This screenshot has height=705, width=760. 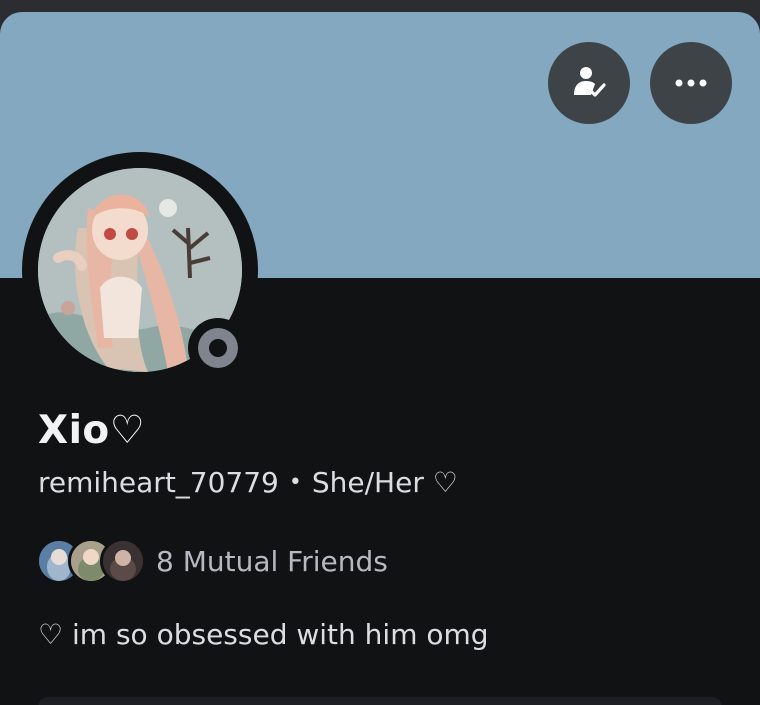 What do you see at coordinates (263, 634) in the screenshot?
I see `bio-text: ♡ im so obsessed with him omg` at bounding box center [263, 634].